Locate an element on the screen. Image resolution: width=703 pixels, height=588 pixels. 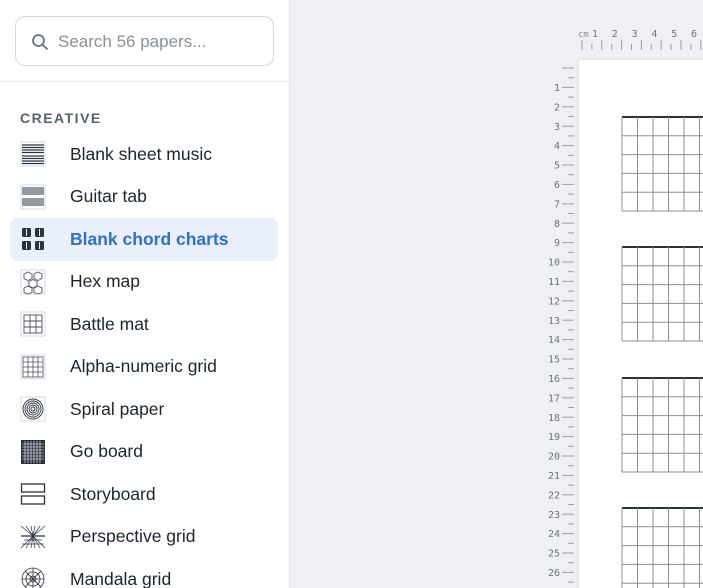
ruler-tick-label: 11 is located at coordinates (554, 282).